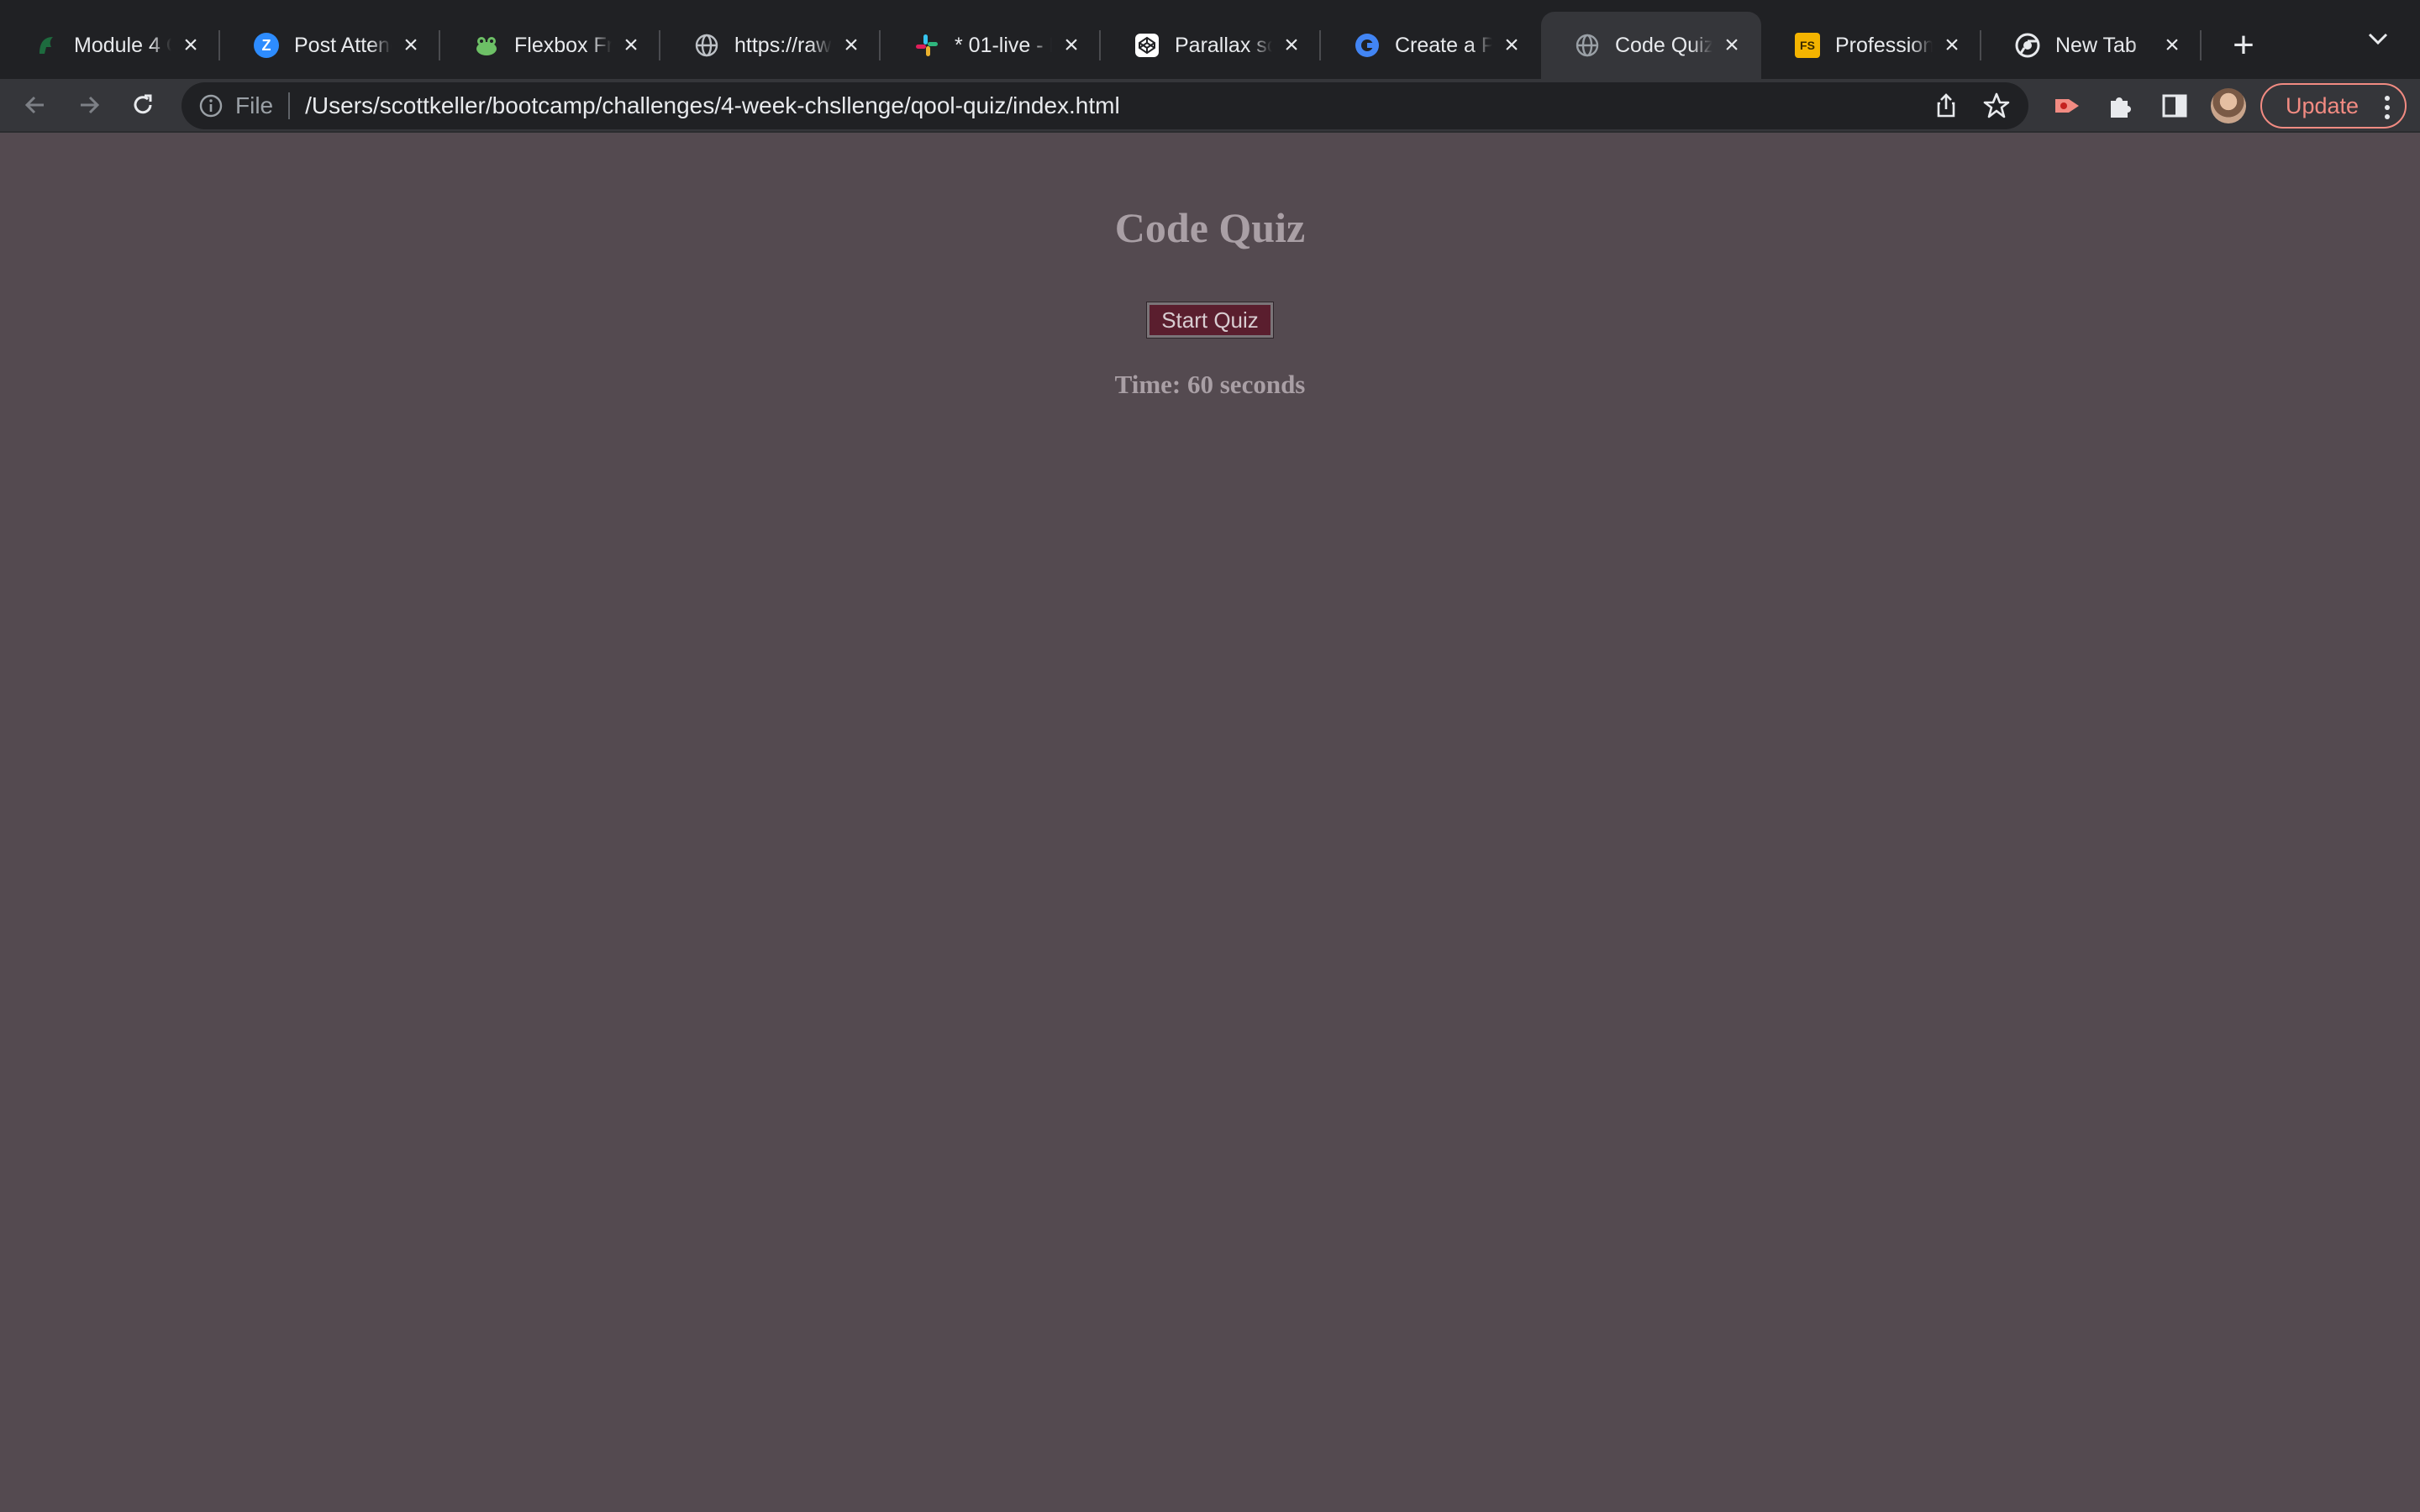 This screenshot has height=1512, width=2420. What do you see at coordinates (1210, 227) in the screenshot?
I see `page-title: Code Quiz` at bounding box center [1210, 227].